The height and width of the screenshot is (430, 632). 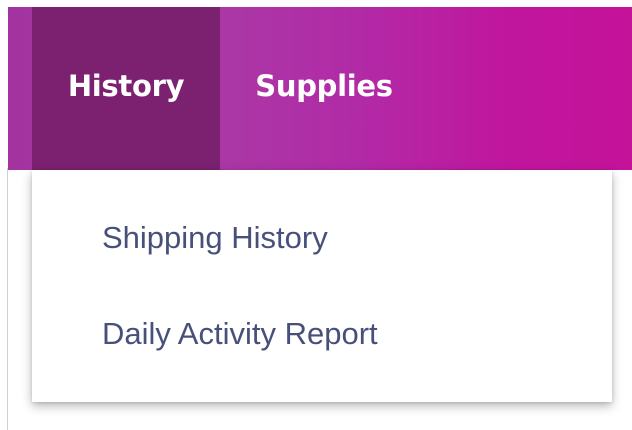 What do you see at coordinates (7, 299) in the screenshot?
I see `page-divider` at bounding box center [7, 299].